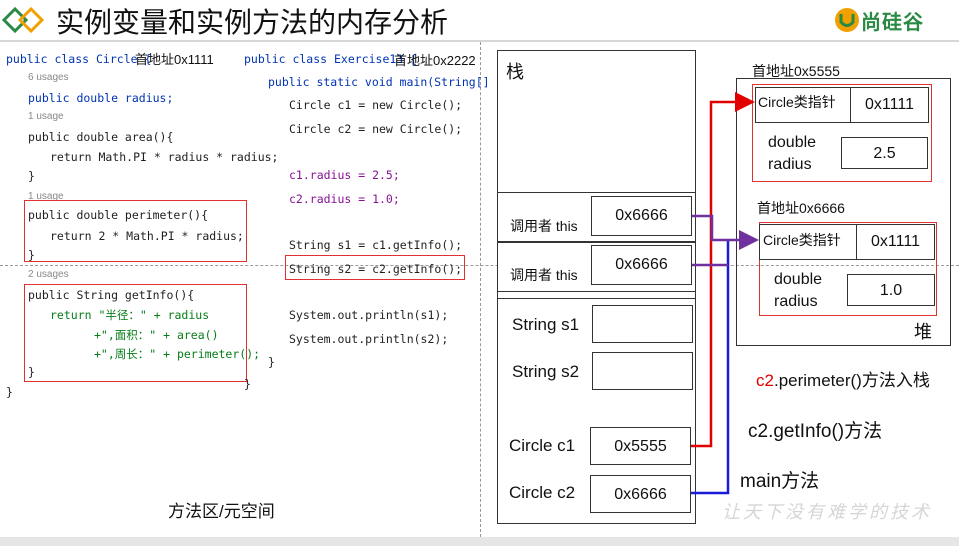  I want to click on reference-arrows, so click(725, 293).